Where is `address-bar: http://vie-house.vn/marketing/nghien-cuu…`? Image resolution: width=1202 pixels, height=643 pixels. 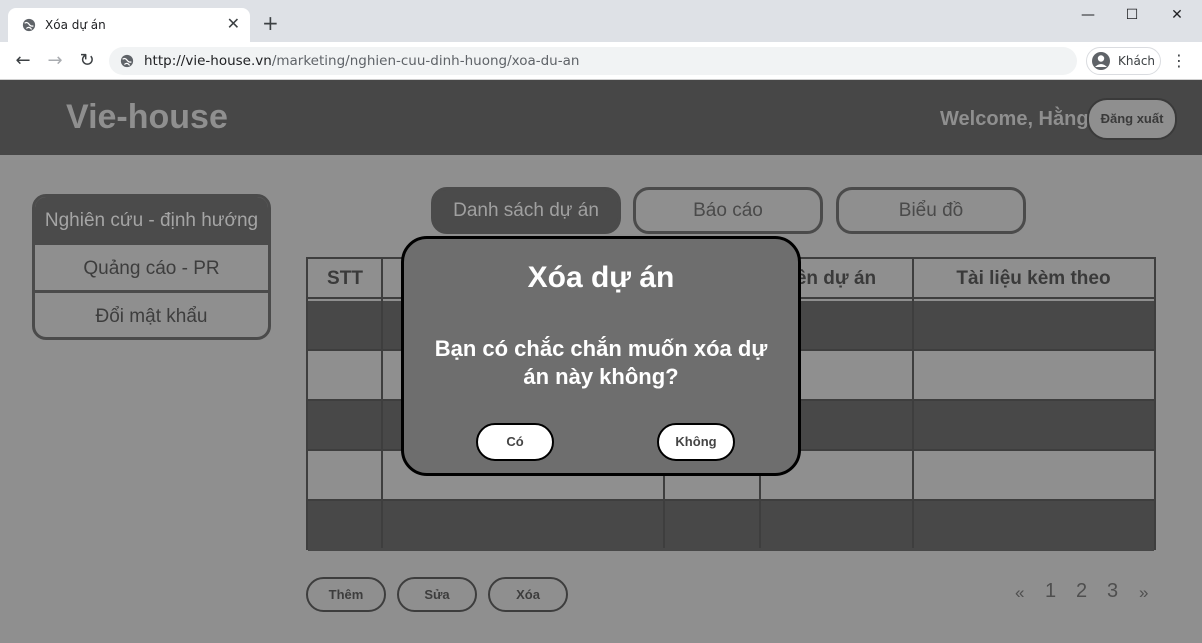 address-bar: http://vie-house.vn/marketing/nghien-cuu… is located at coordinates (593, 61).